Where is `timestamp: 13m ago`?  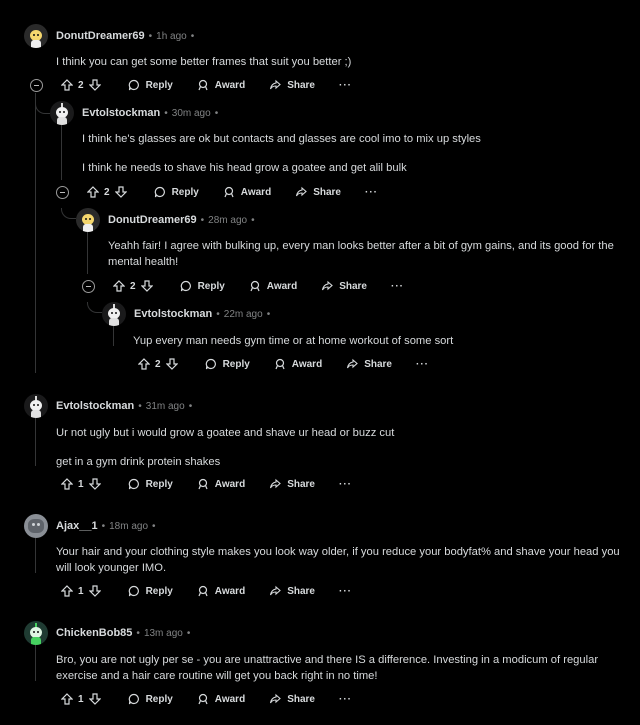
timestamp: 13m ago is located at coordinates (163, 633).